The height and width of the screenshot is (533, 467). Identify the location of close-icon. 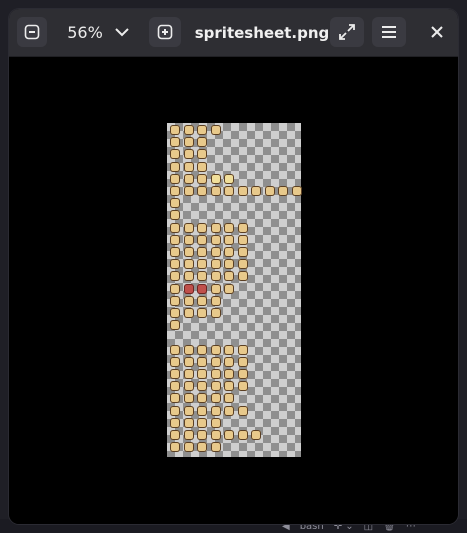
(437, 32).